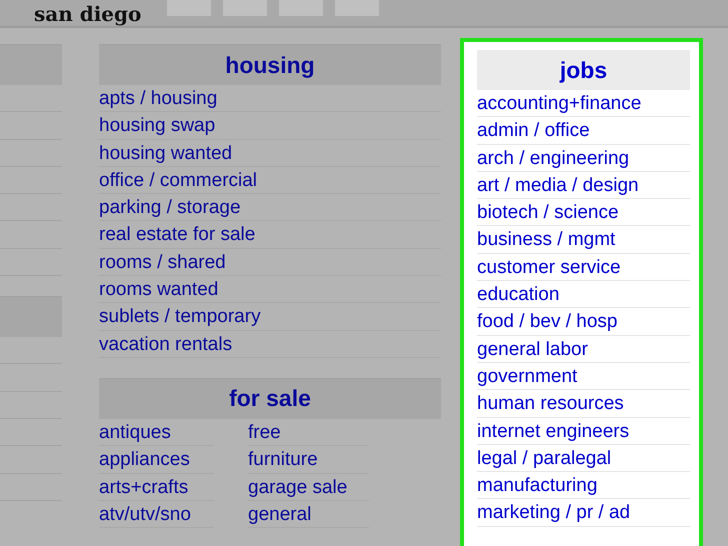 The height and width of the screenshot is (546, 728). What do you see at coordinates (583, 131) in the screenshot?
I see `category-link: admin / office` at bounding box center [583, 131].